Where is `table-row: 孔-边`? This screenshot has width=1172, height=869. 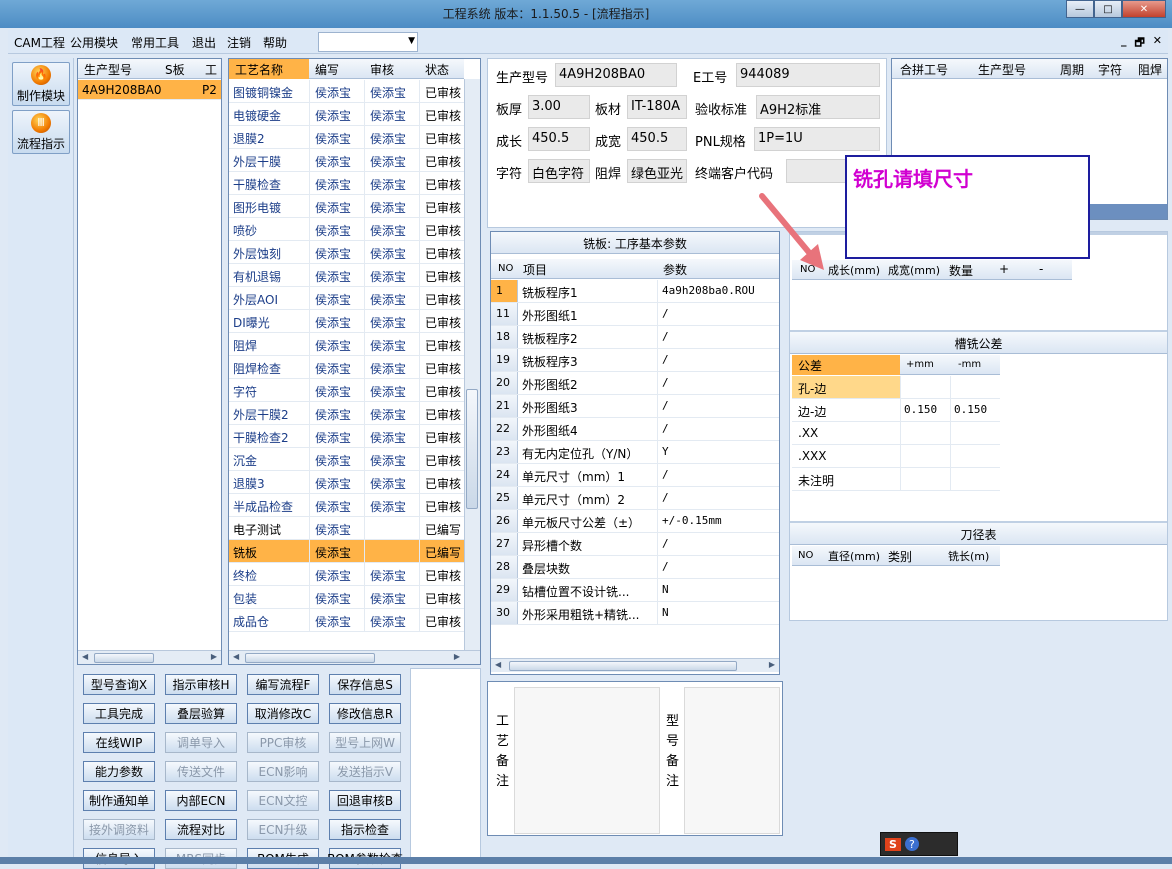
table-row: 孔-边 is located at coordinates (896, 387).